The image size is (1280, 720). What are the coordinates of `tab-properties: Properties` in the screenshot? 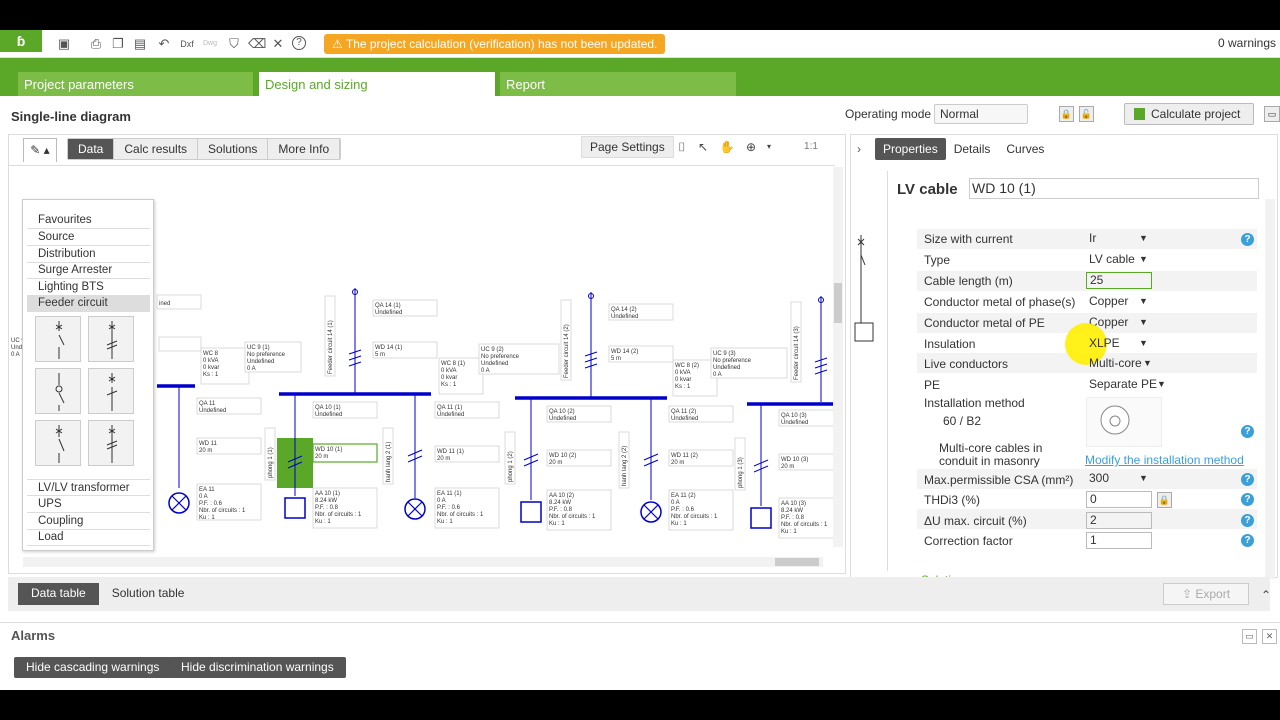 It's located at (910, 149).